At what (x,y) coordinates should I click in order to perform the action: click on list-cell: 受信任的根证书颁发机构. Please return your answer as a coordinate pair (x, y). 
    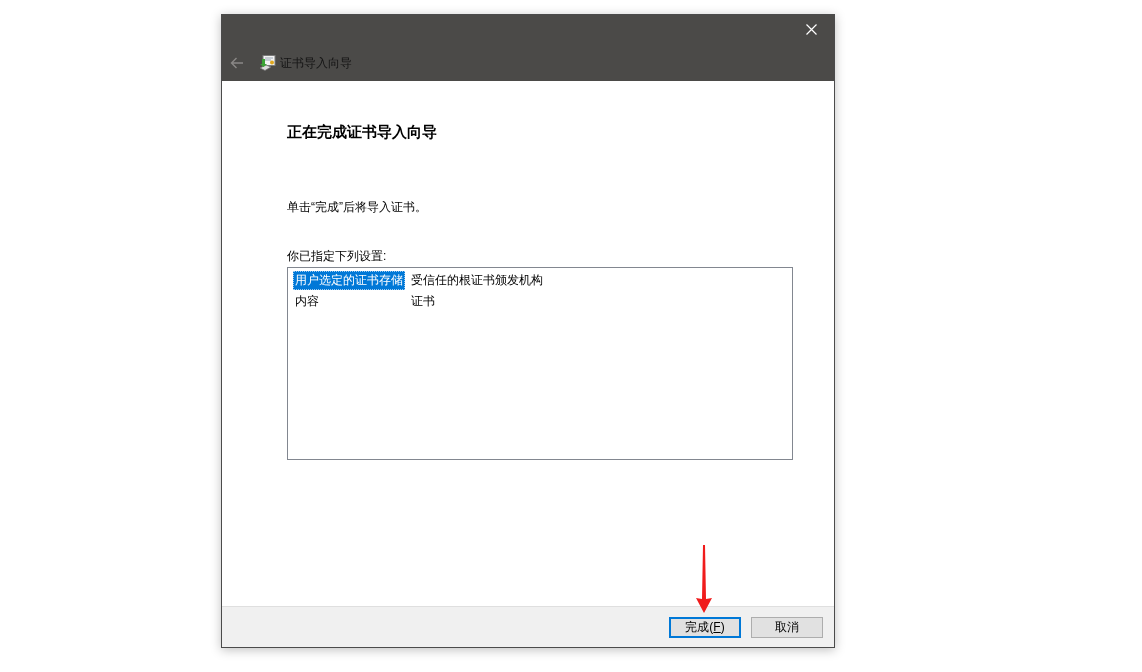
    Looking at the image, I should click on (477, 280).